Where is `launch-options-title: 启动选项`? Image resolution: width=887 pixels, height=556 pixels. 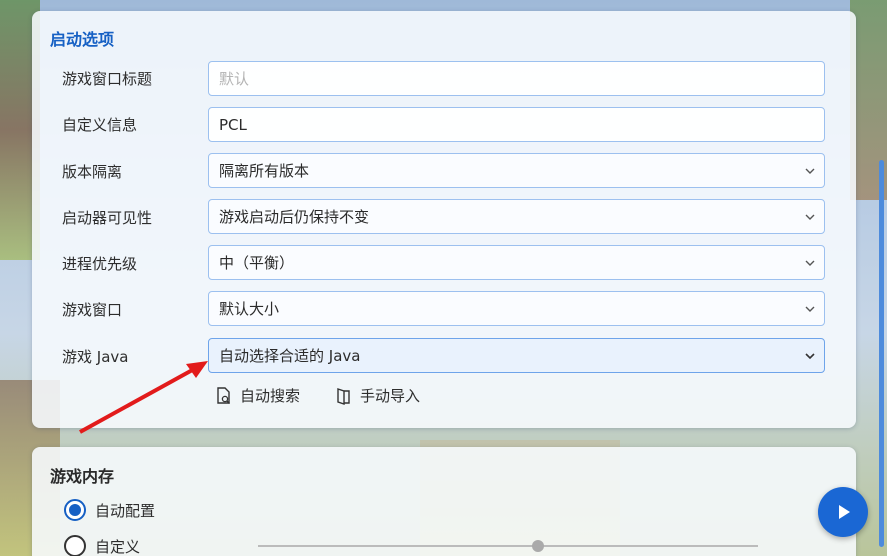 launch-options-title: 启动选项 is located at coordinates (82, 39).